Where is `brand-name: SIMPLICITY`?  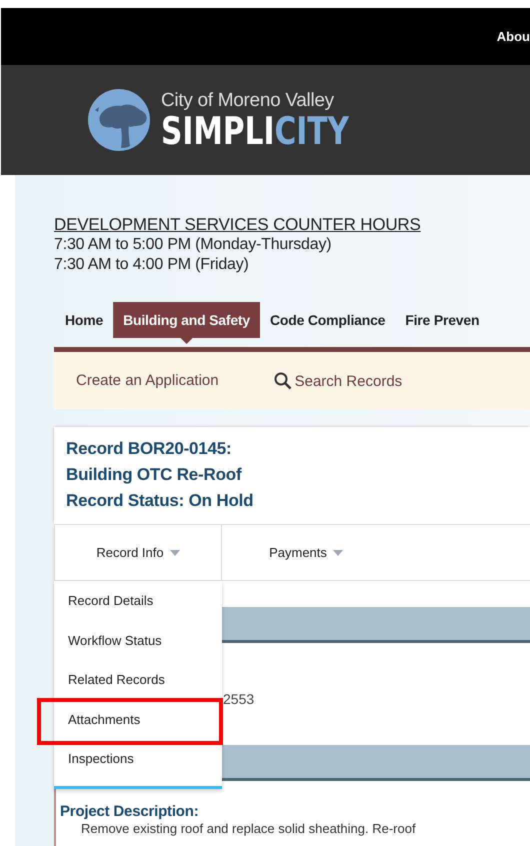
brand-name: SIMPLICITY is located at coordinates (255, 131).